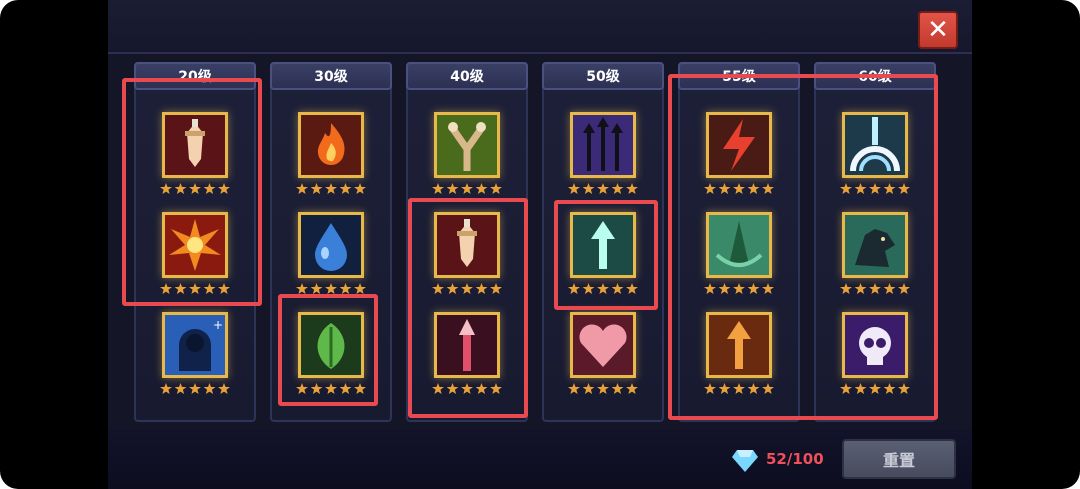 This screenshot has height=489, width=1080. I want to click on level-label: 30级, so click(331, 76).